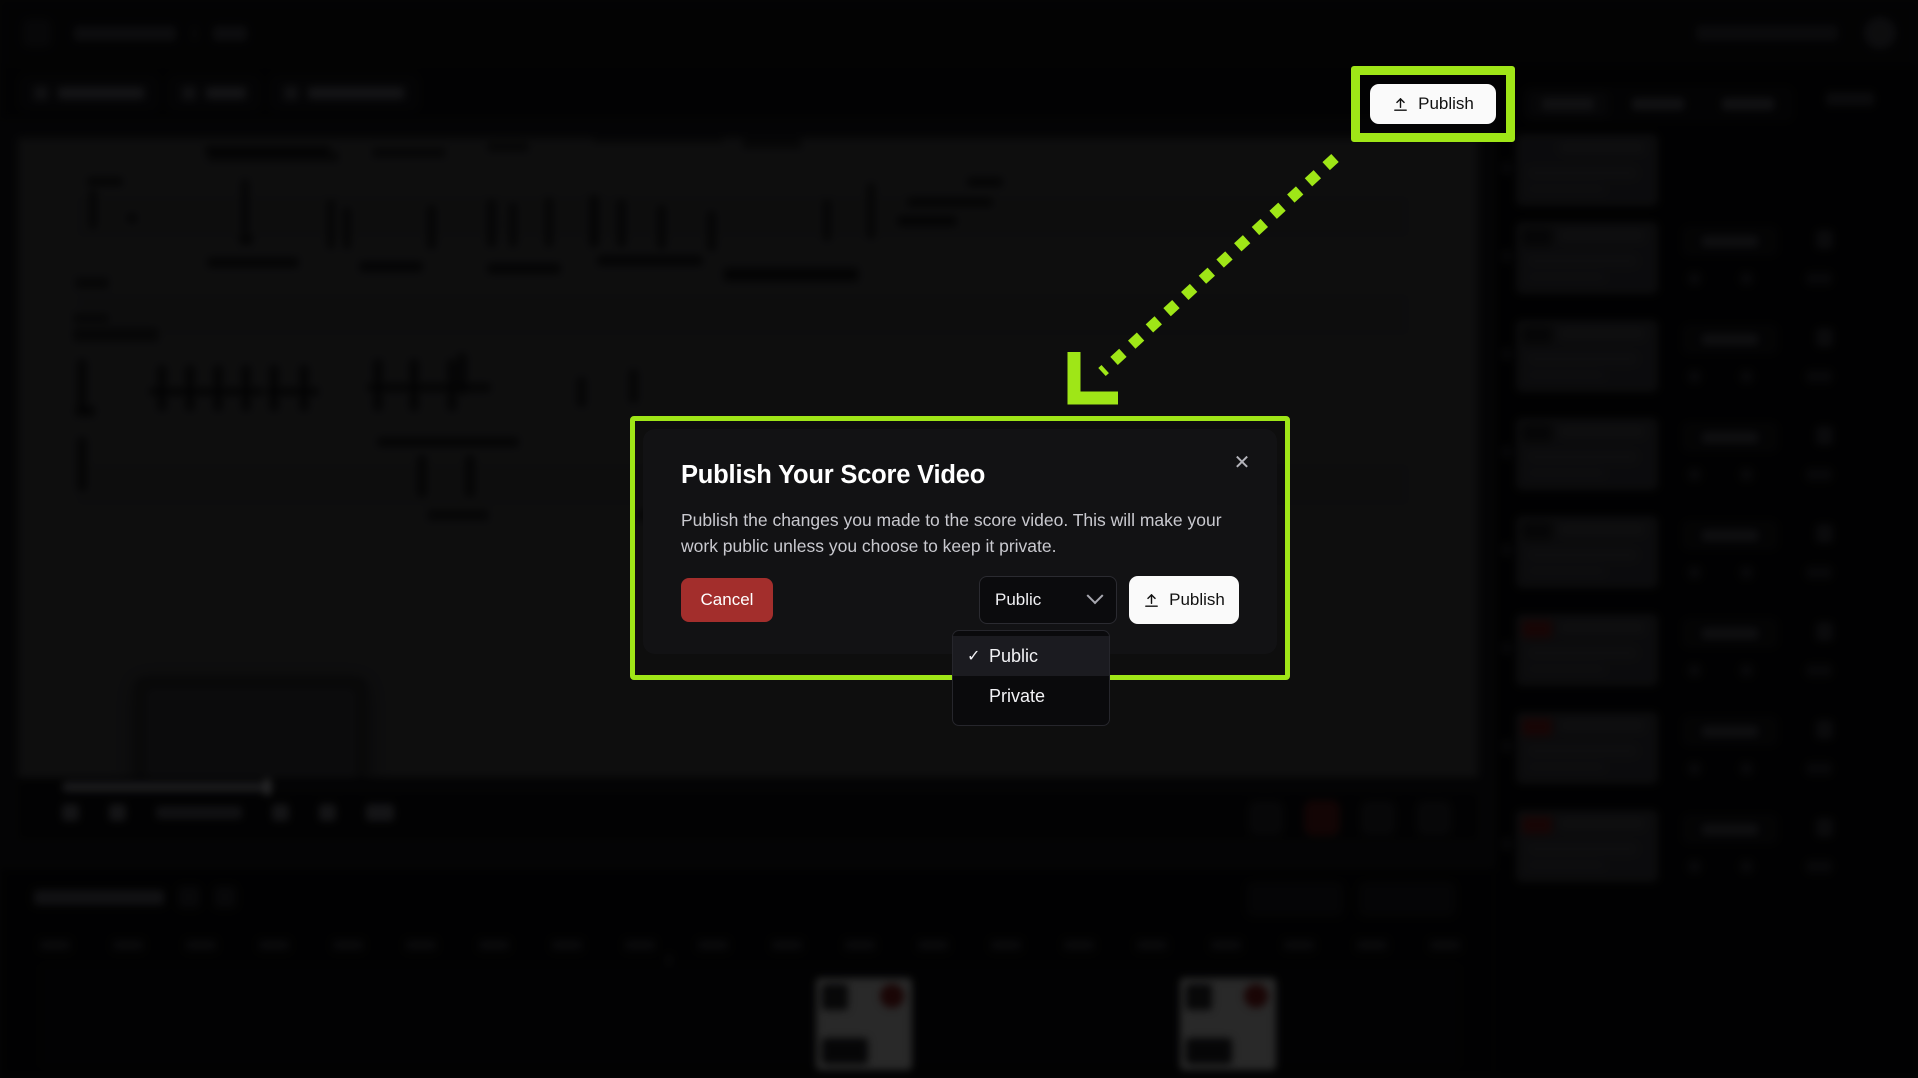 The image size is (1918, 1078). I want to click on publish-confirm-button: Publish, so click(1184, 600).